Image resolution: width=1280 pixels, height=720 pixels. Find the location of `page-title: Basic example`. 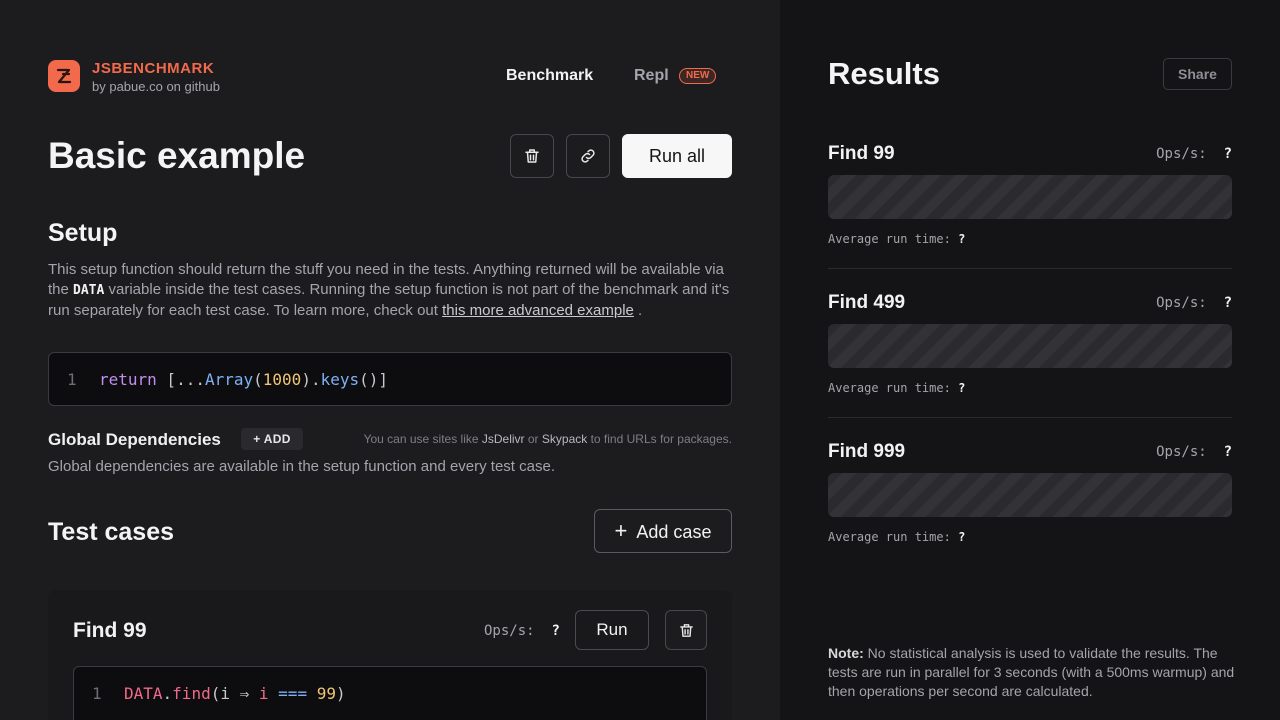

page-title: Basic example is located at coordinates (177, 155).